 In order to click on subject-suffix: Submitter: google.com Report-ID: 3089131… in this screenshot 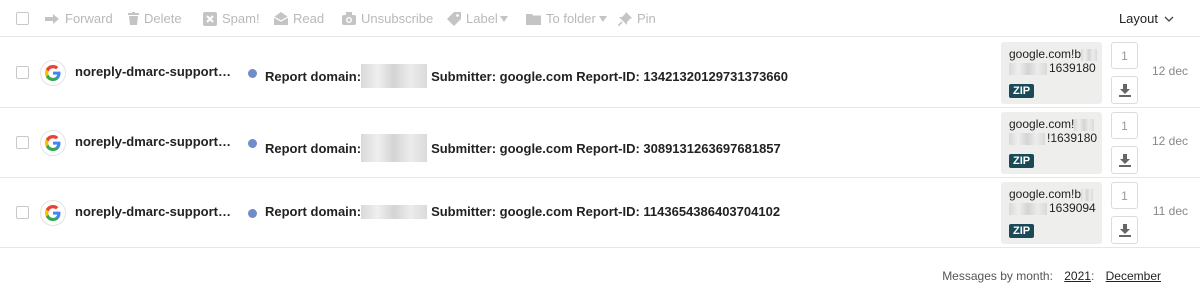, I will do `click(606, 148)`.